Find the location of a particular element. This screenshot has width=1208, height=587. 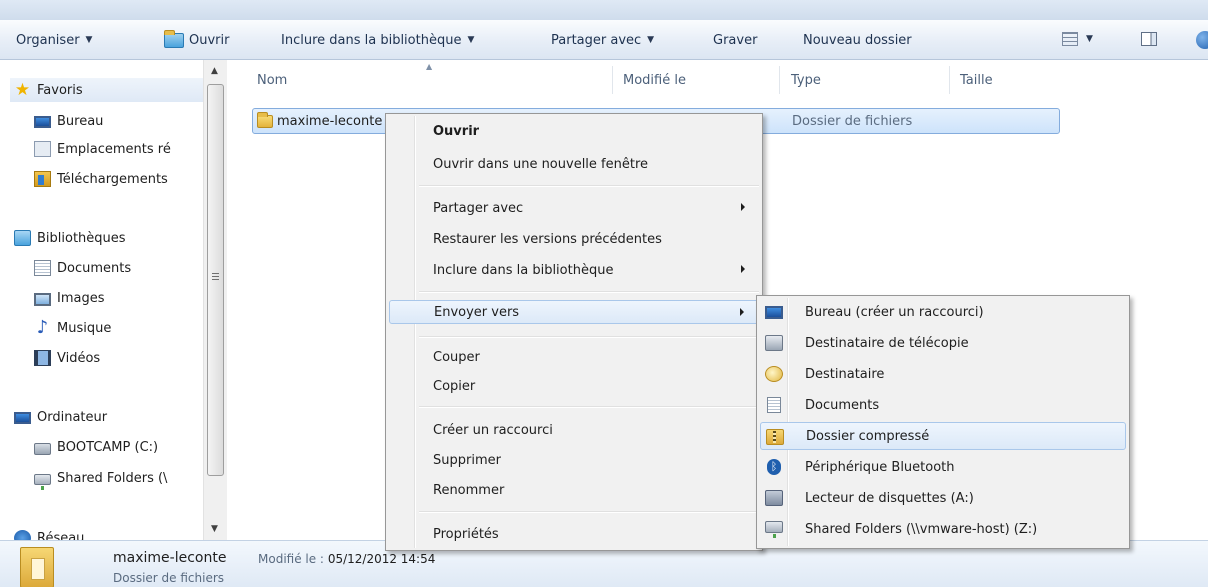

send-to-desktop-shortcut: Bureau (créer un raccourci) is located at coordinates (943, 312).